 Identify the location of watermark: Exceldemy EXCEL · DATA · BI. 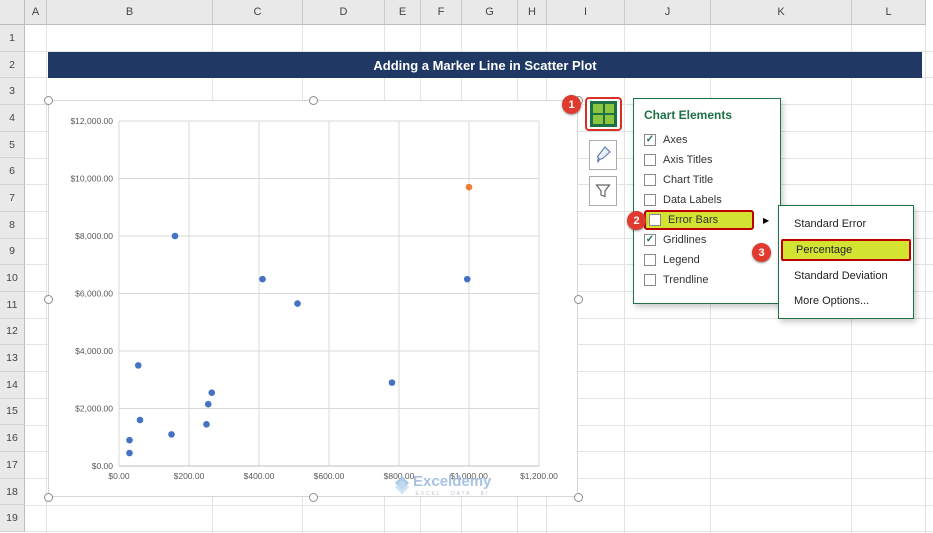
(442, 485).